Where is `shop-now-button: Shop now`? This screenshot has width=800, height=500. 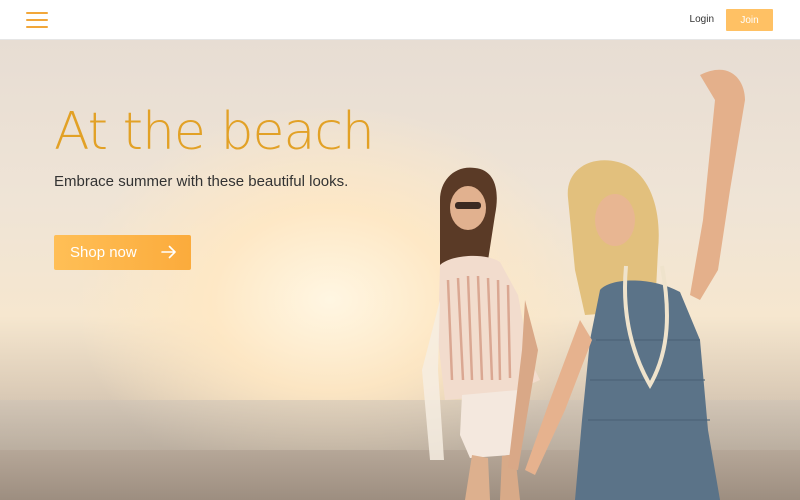 shop-now-button: Shop now is located at coordinates (122, 252).